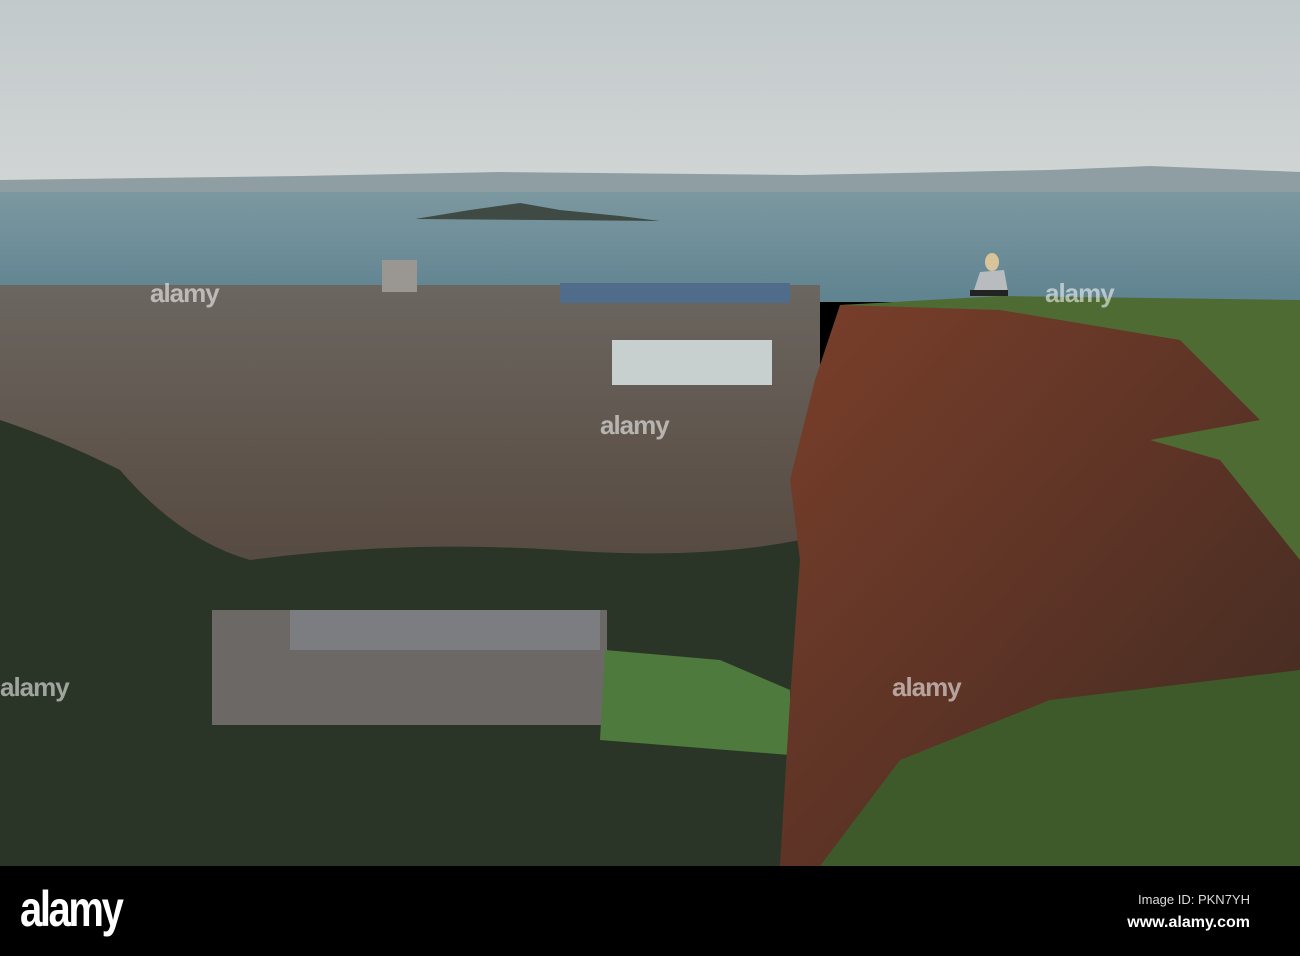 This screenshot has height=956, width=1300. Describe the element at coordinates (399, 276) in the screenshot. I see `grain-silo` at that location.